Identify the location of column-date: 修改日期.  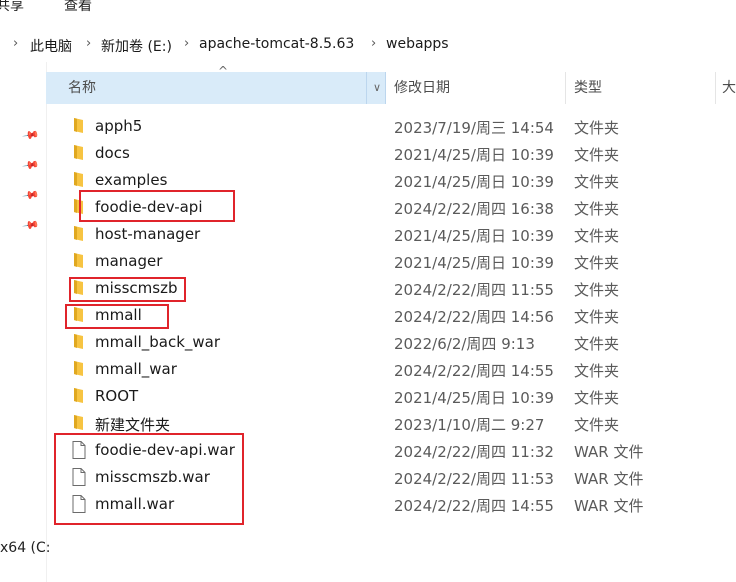
(476, 88).